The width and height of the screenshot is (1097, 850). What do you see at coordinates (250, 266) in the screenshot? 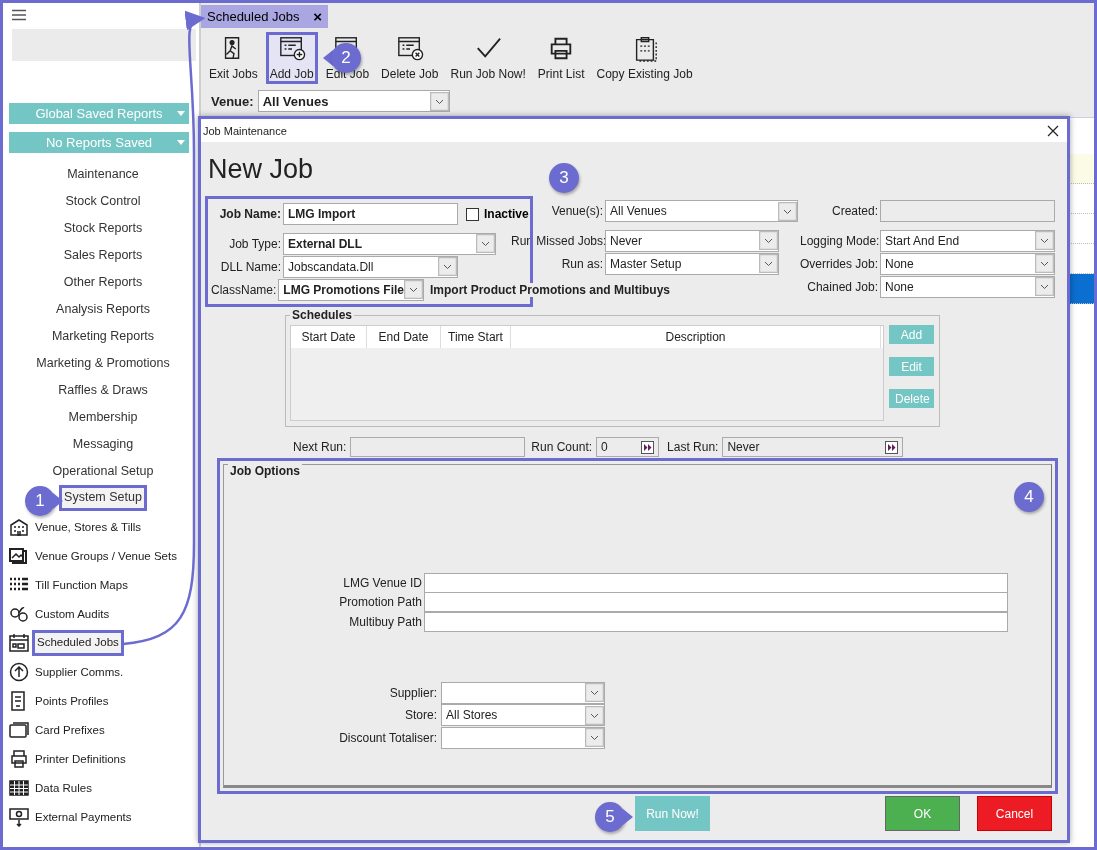
I see `field-label: DLL Name:` at bounding box center [250, 266].